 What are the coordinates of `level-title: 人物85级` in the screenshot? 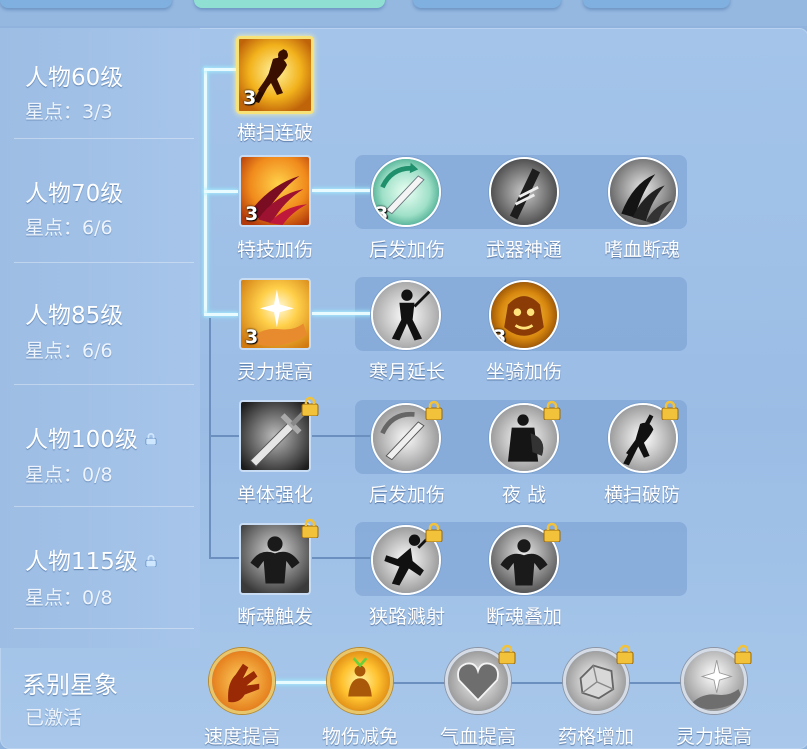 It's located at (74, 316).